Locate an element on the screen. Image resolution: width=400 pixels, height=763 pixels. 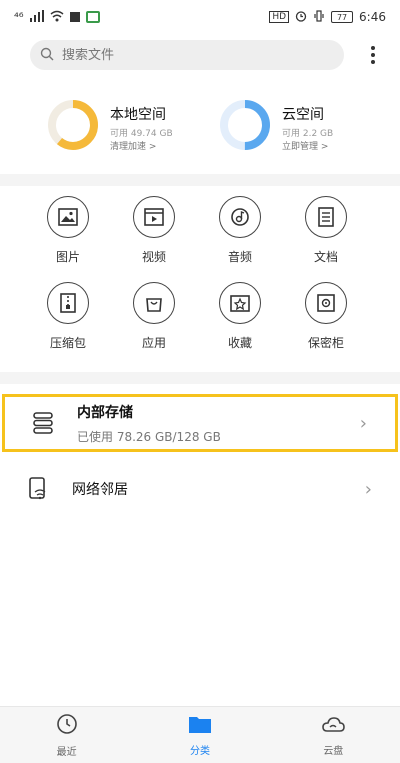
nav-cloud-label: 云盘 is located at coordinates (333, 751).